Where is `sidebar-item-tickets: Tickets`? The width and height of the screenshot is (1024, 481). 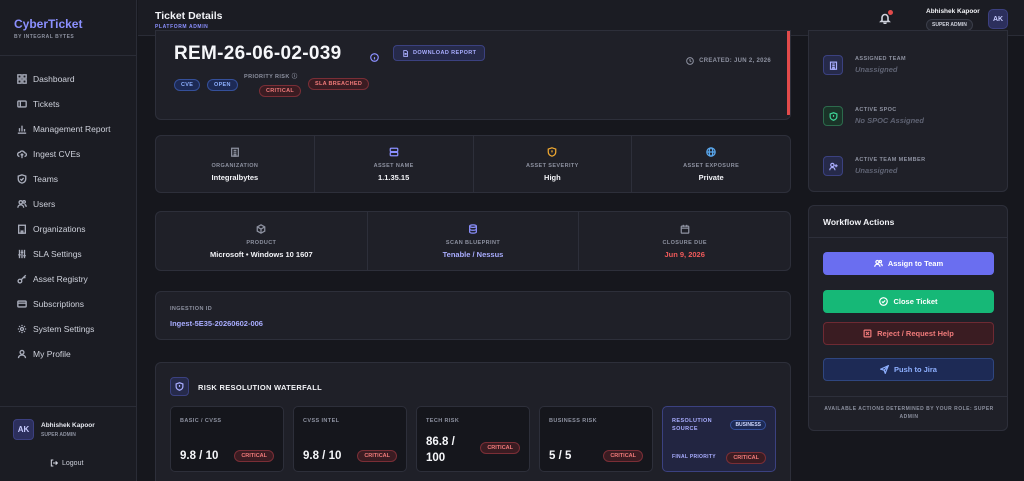
sidebar-item-tickets: Tickets is located at coordinates (68, 103).